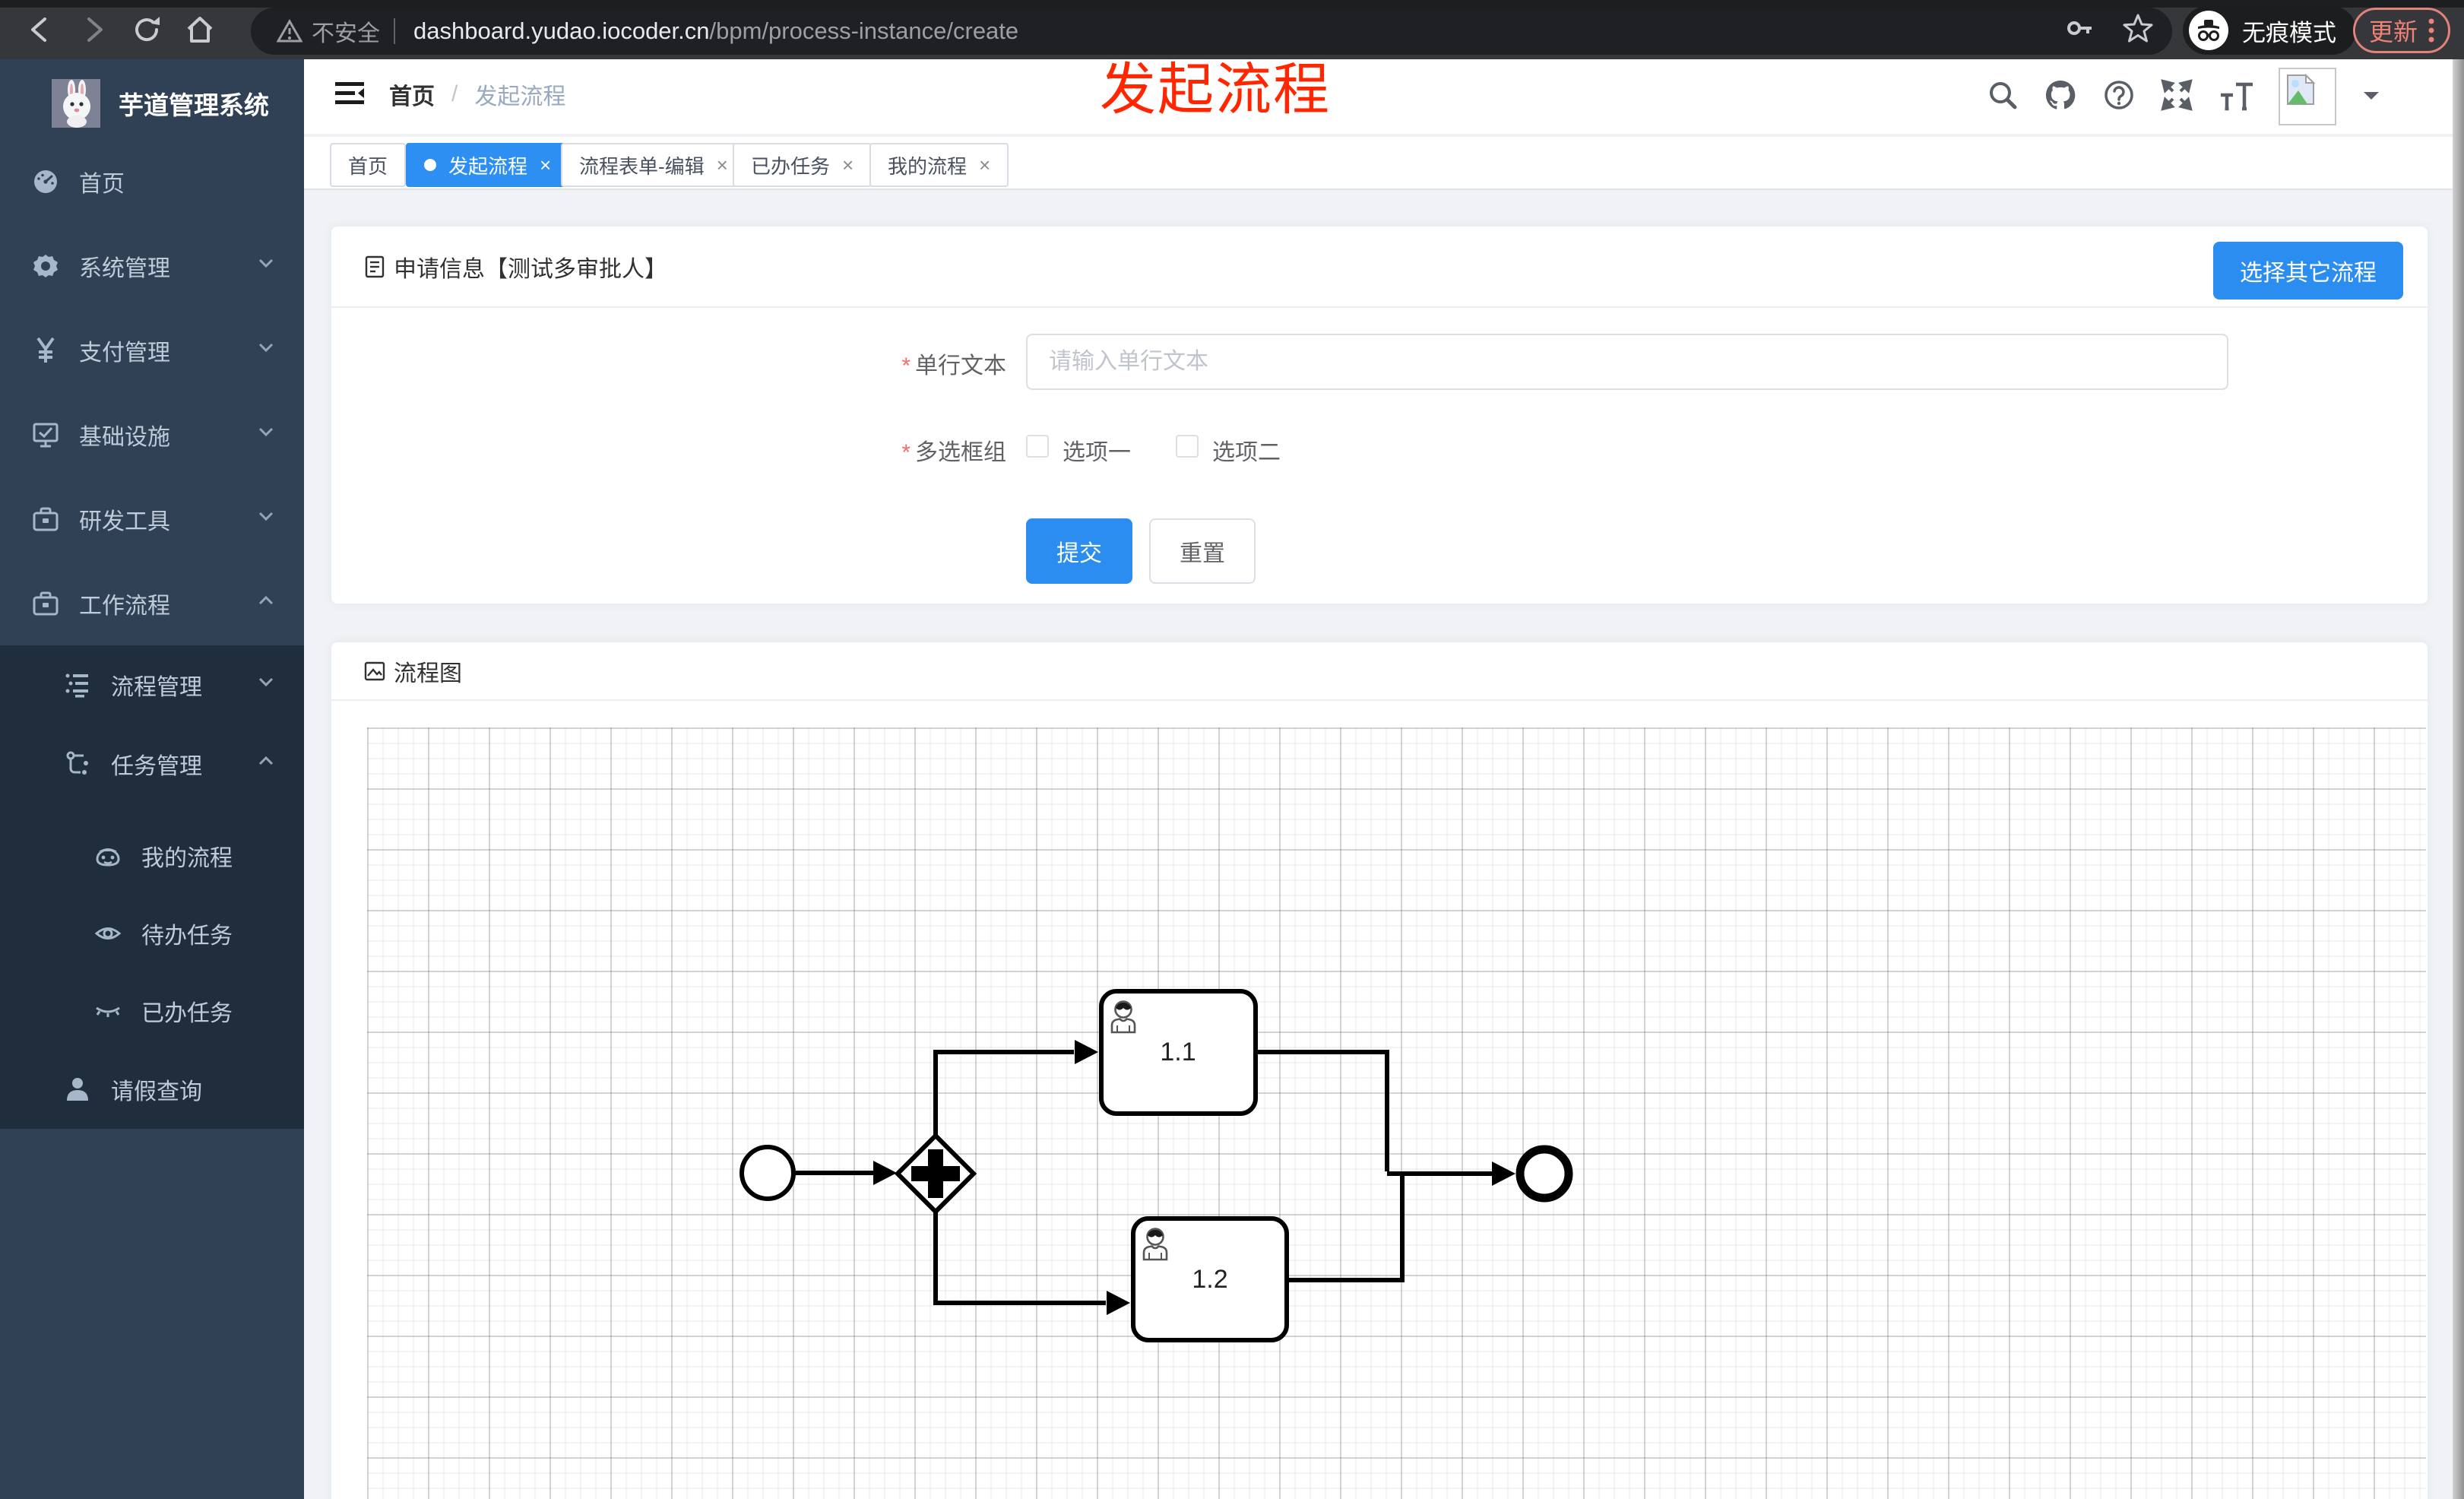 Image resolution: width=2464 pixels, height=1499 pixels. Describe the element at coordinates (350, 93) in the screenshot. I see `sidebar-collapse-icon` at that location.